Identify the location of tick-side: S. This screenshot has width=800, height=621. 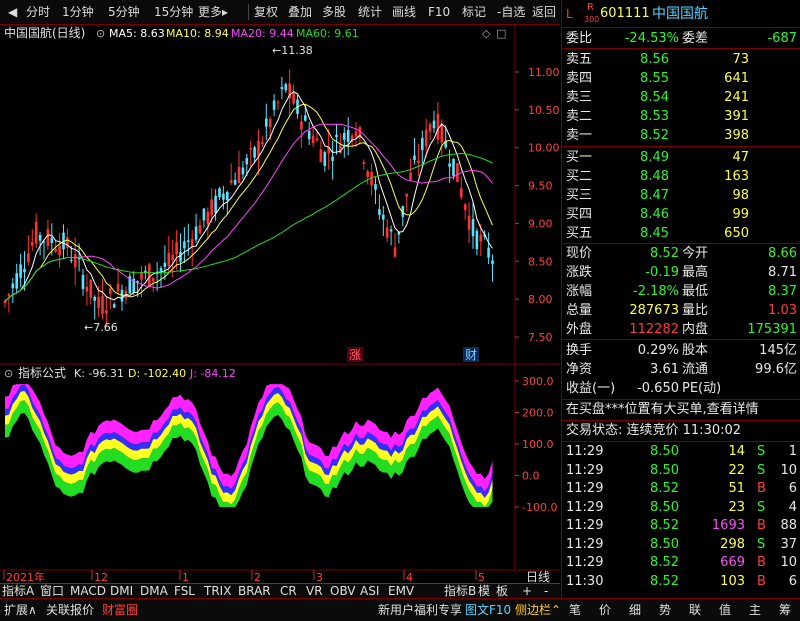
(761, 451).